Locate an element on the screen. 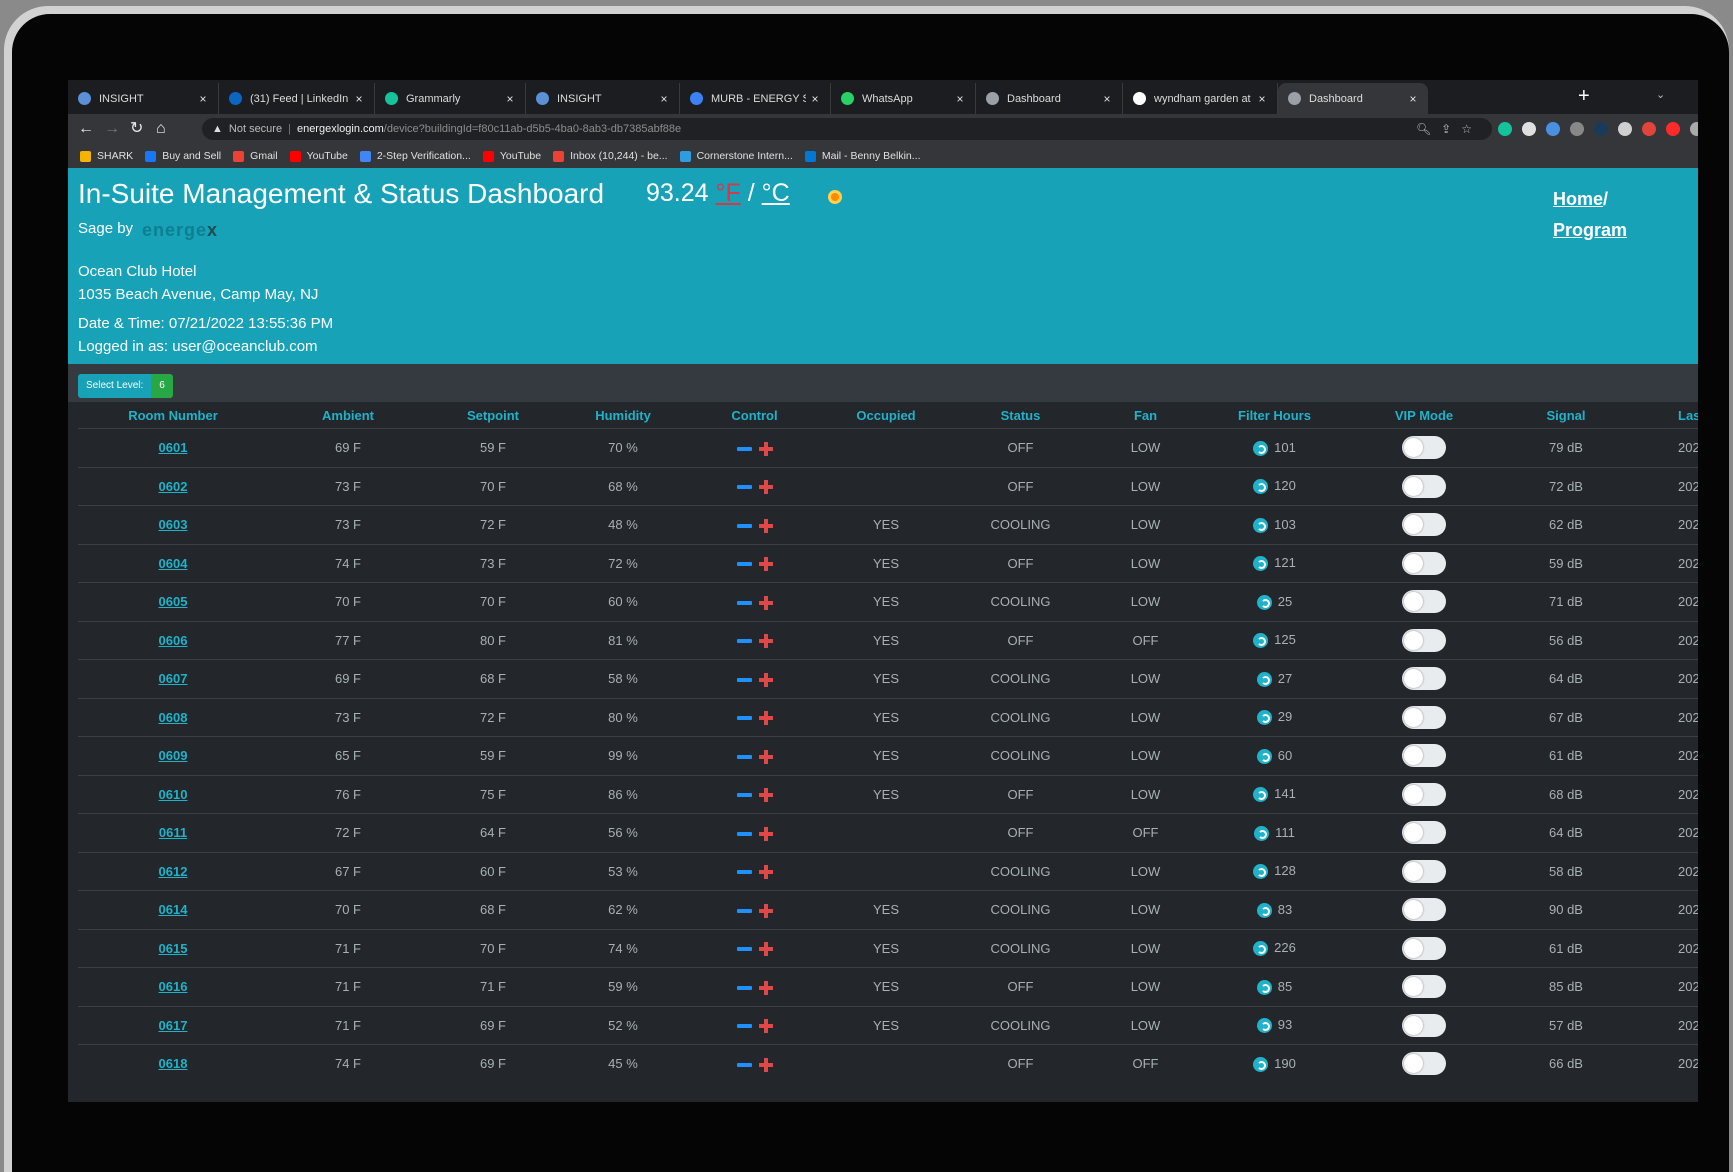 The height and width of the screenshot is (1172, 1733). room-number-link: 0605 is located at coordinates (173, 601).